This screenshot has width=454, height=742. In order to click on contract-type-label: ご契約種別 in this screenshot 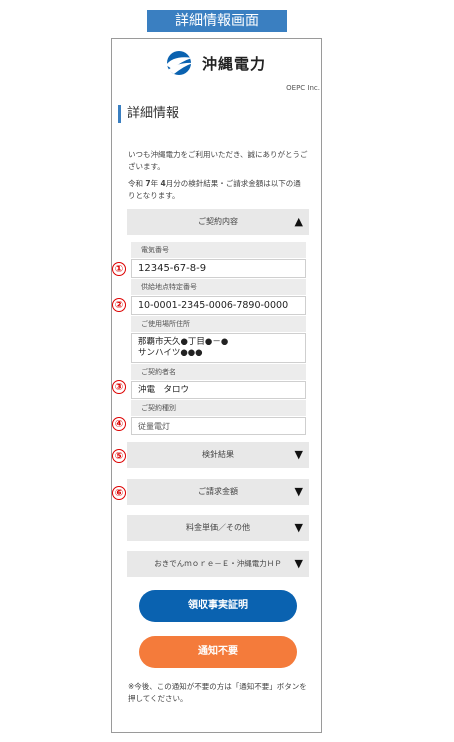, I will do `click(218, 408)`.